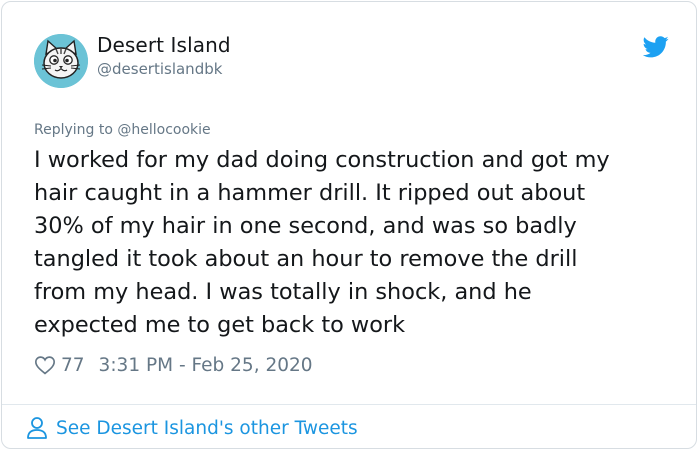  Describe the element at coordinates (349, 404) in the screenshot. I see `footer-divider` at that location.